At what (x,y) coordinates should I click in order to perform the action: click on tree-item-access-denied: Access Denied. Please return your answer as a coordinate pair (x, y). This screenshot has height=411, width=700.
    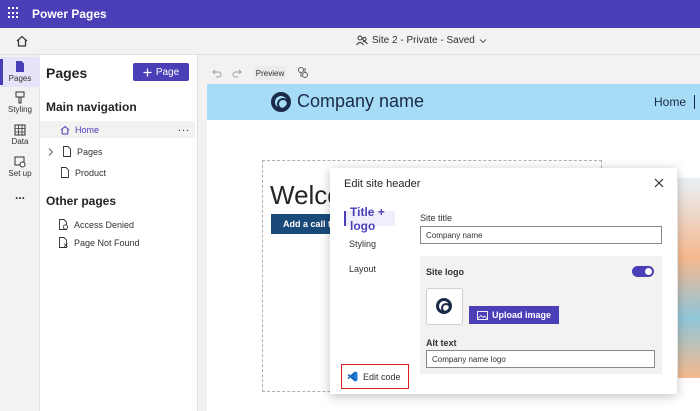
    Looking at the image, I should click on (96, 224).